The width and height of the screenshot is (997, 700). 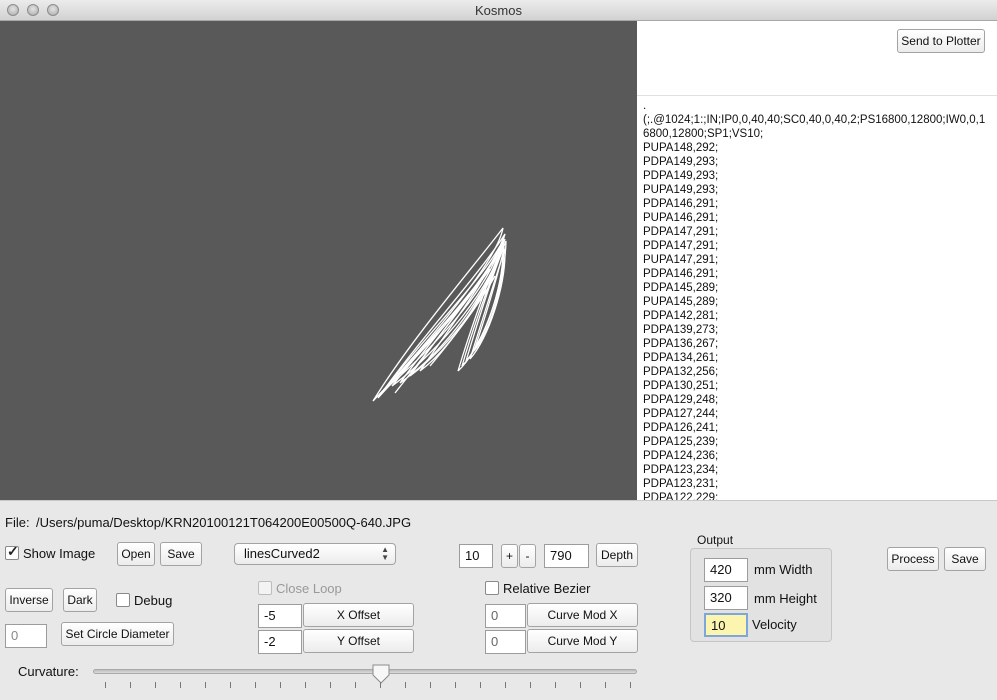 What do you see at coordinates (26, 636) in the screenshot?
I see `circle-diameter-input: 0` at bounding box center [26, 636].